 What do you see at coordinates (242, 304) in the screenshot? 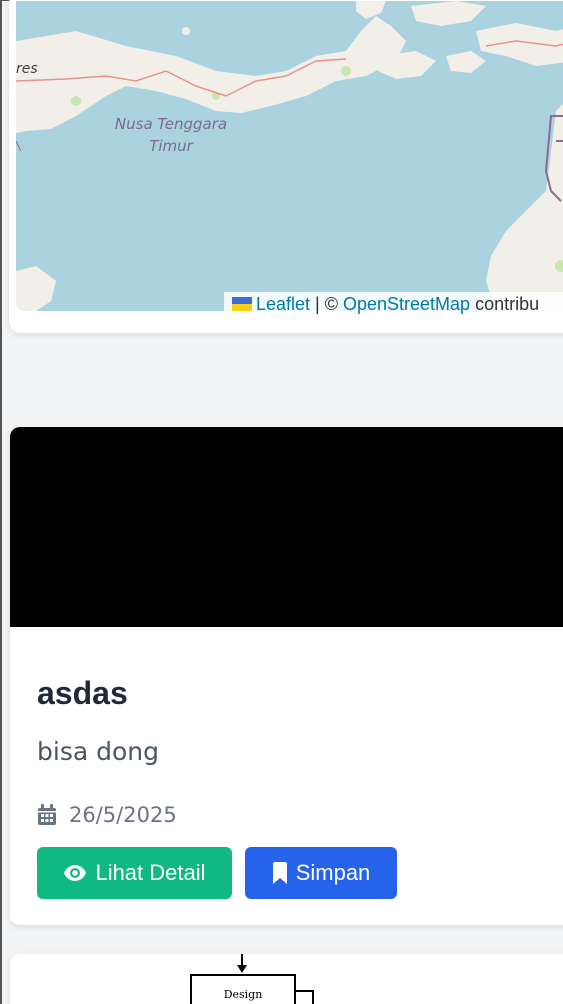
I see `ukraine-flag-icon` at bounding box center [242, 304].